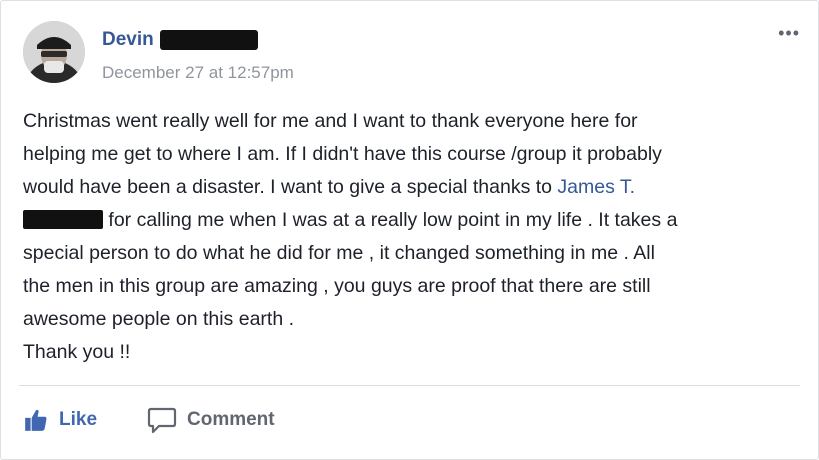 This screenshot has height=460, width=819. Describe the element at coordinates (63, 219) in the screenshot. I see `redacted-mention-surname` at that location.